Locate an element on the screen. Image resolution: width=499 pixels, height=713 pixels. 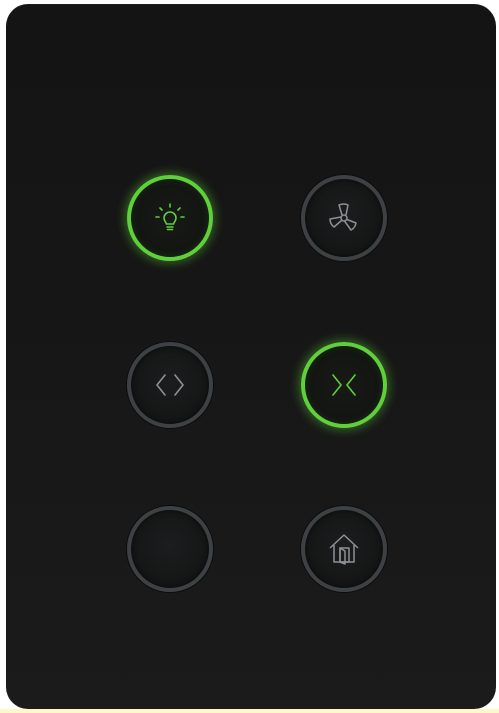
light-button is located at coordinates (170, 218).